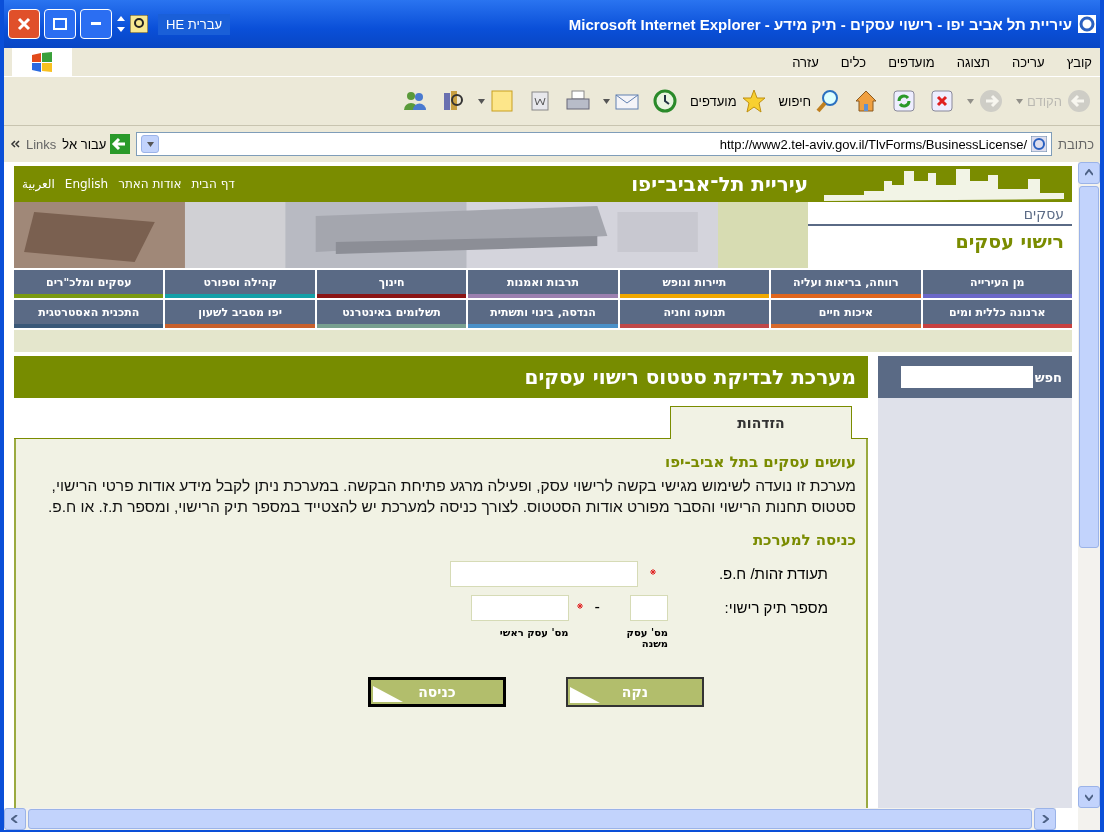  What do you see at coordinates (649, 608) in the screenshot?
I see `secondary-number-field` at bounding box center [649, 608].